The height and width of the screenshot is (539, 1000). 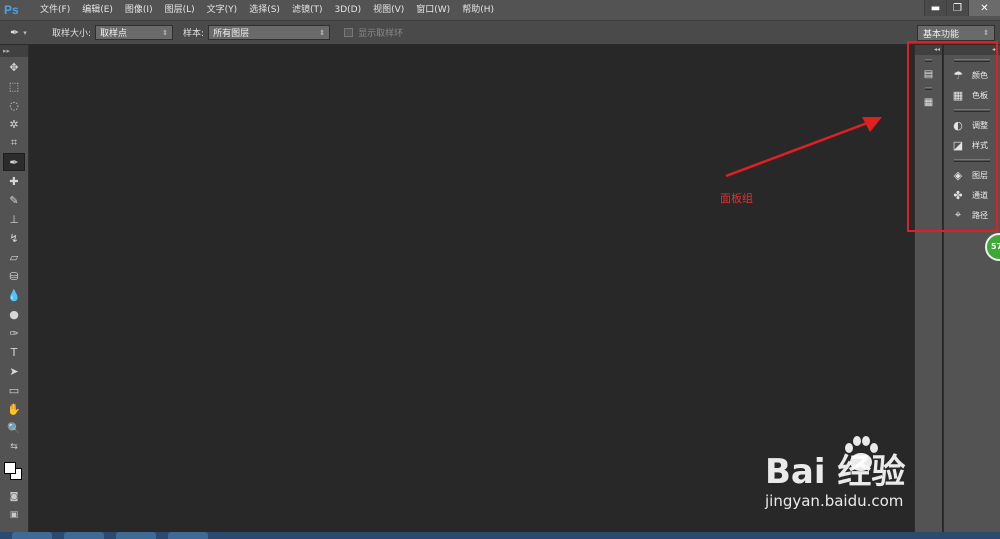 What do you see at coordinates (14, 200) in the screenshot?
I see `brush-tool-icon: ✎` at bounding box center [14, 200].